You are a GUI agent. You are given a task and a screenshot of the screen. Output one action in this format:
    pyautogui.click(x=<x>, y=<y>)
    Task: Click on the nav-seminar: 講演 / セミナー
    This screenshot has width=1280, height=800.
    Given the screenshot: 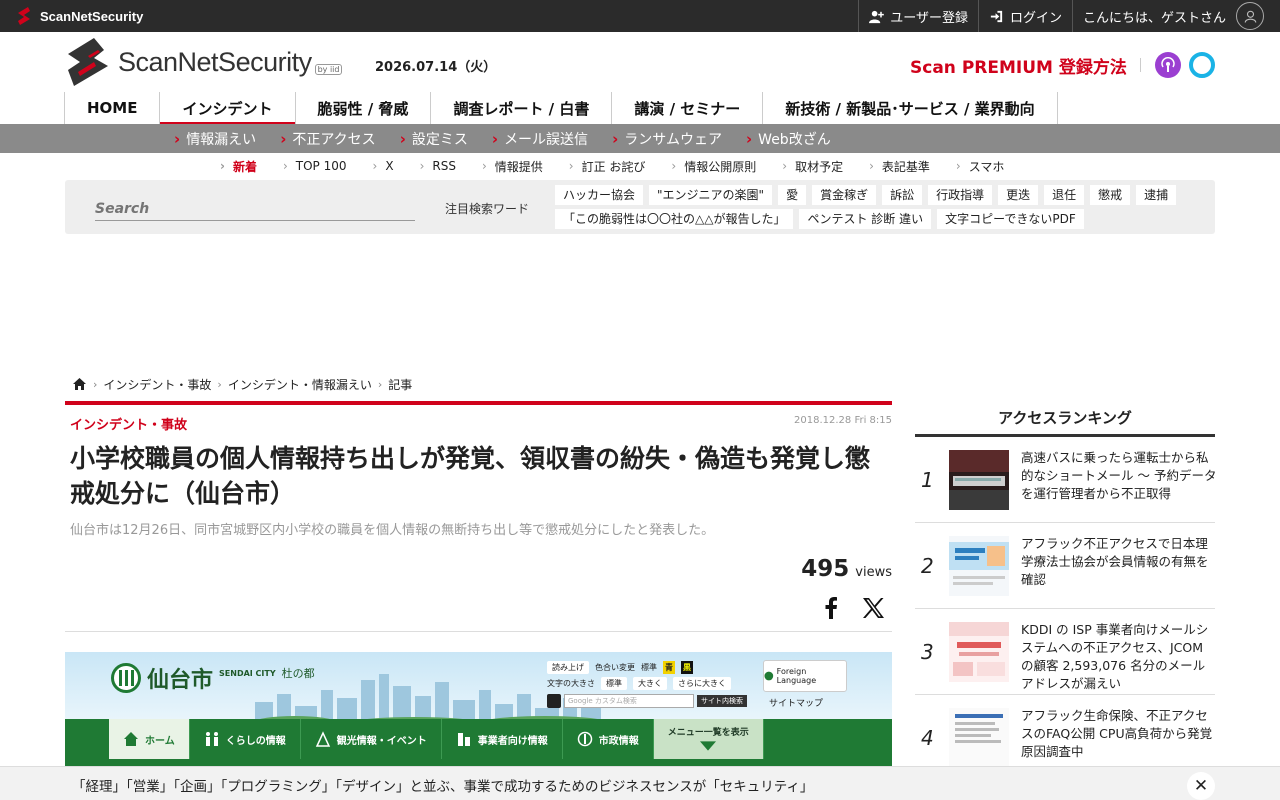 What is the action you would take?
    pyautogui.click(x=686, y=108)
    